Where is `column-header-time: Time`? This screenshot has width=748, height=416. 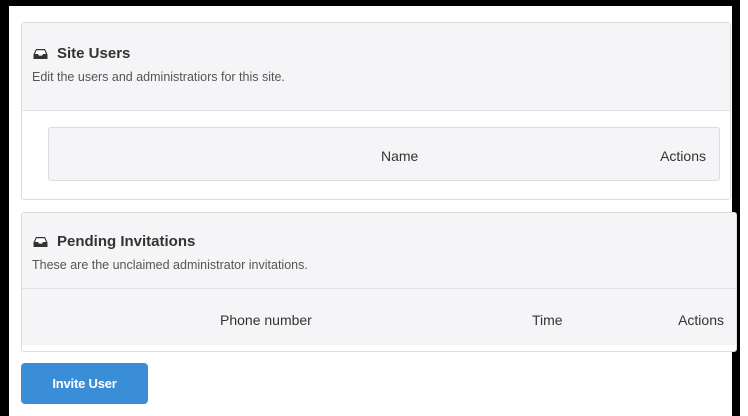 column-header-time: Time is located at coordinates (547, 320).